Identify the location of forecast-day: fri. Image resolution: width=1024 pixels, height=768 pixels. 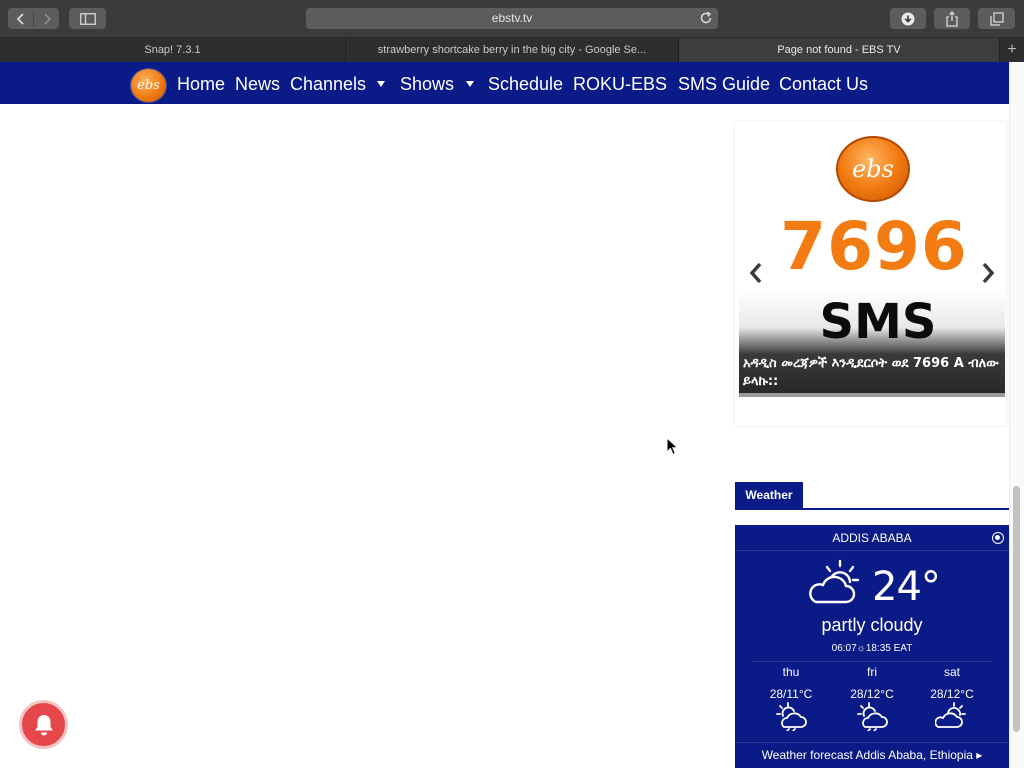
(872, 672).